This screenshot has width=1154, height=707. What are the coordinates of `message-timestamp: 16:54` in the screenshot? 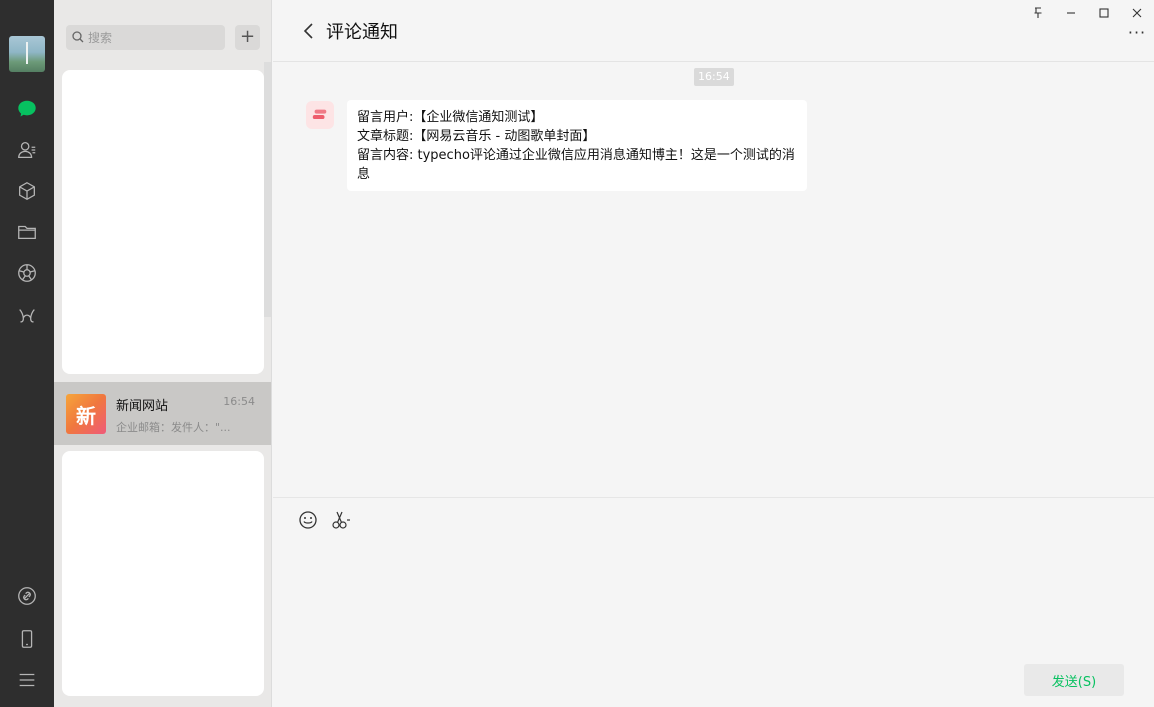 It's located at (714, 77).